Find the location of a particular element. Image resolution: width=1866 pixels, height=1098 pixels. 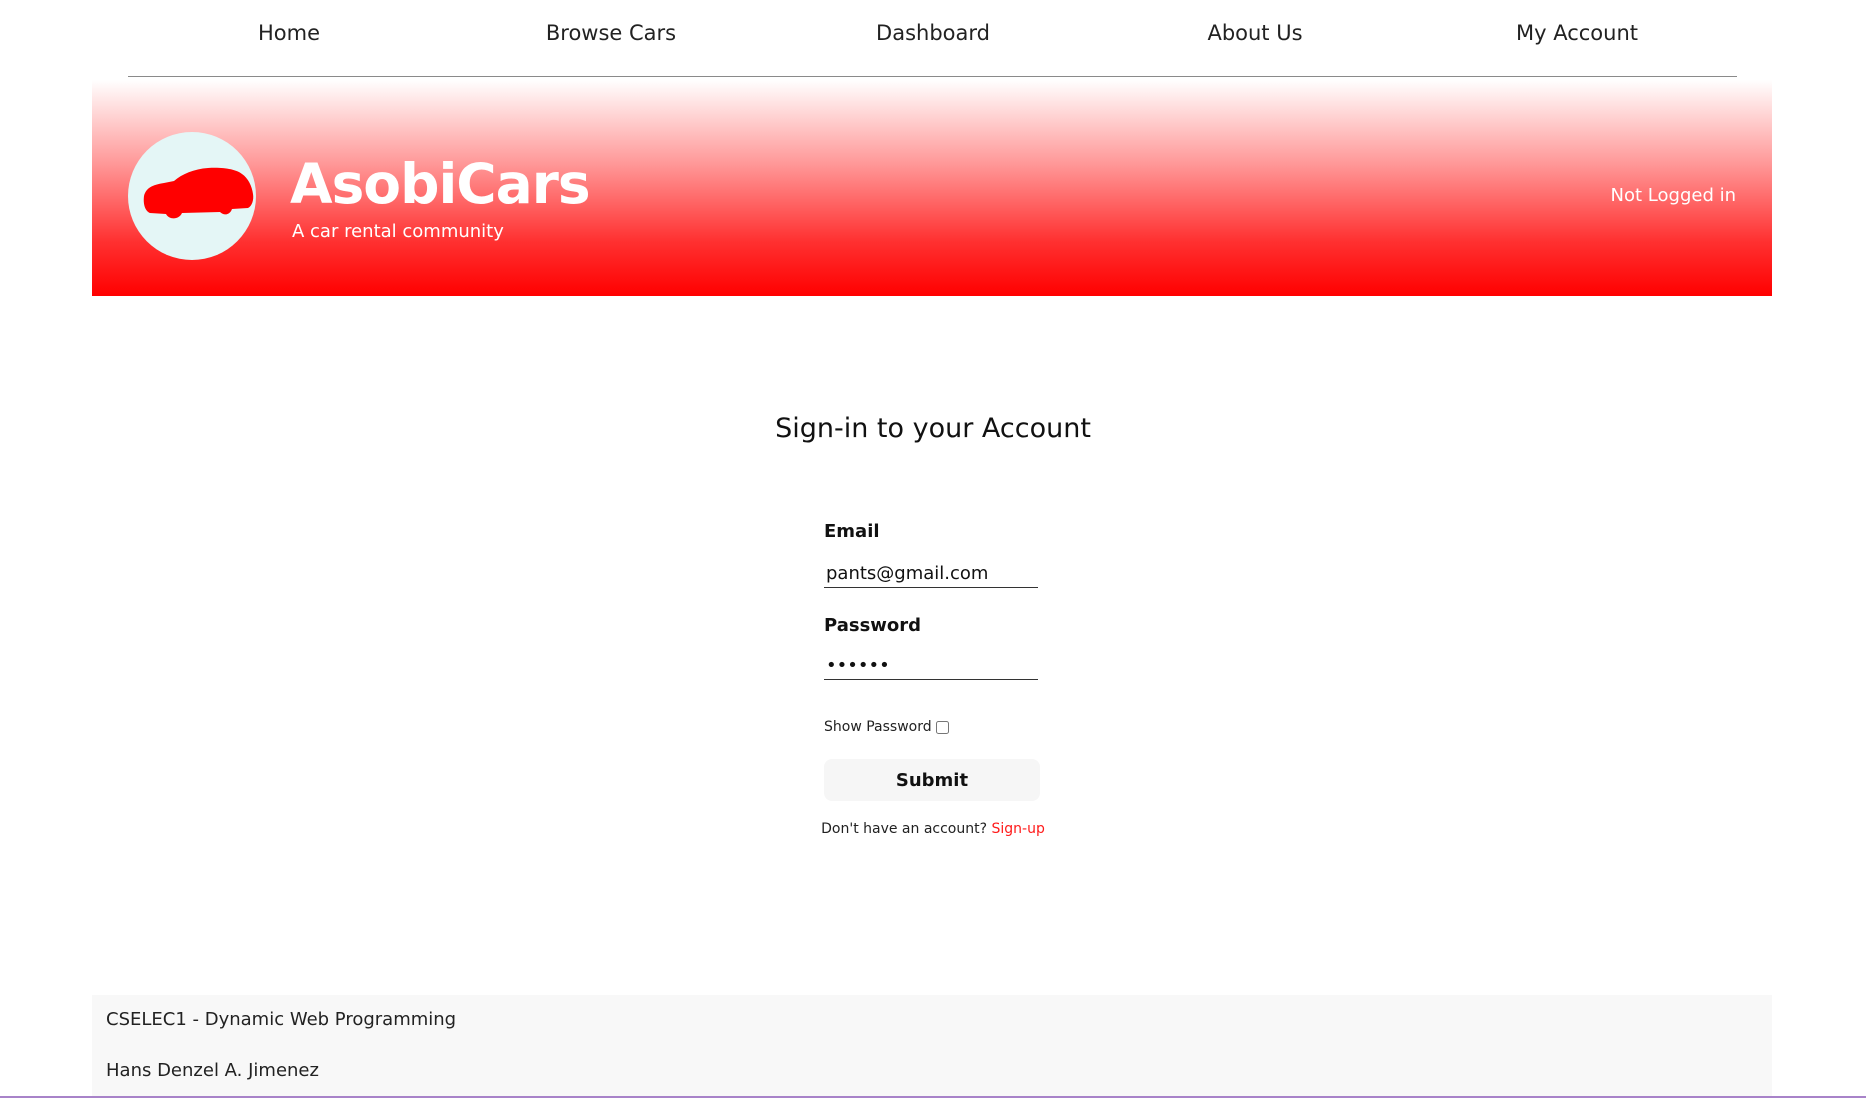

email-field is located at coordinates (931, 574).